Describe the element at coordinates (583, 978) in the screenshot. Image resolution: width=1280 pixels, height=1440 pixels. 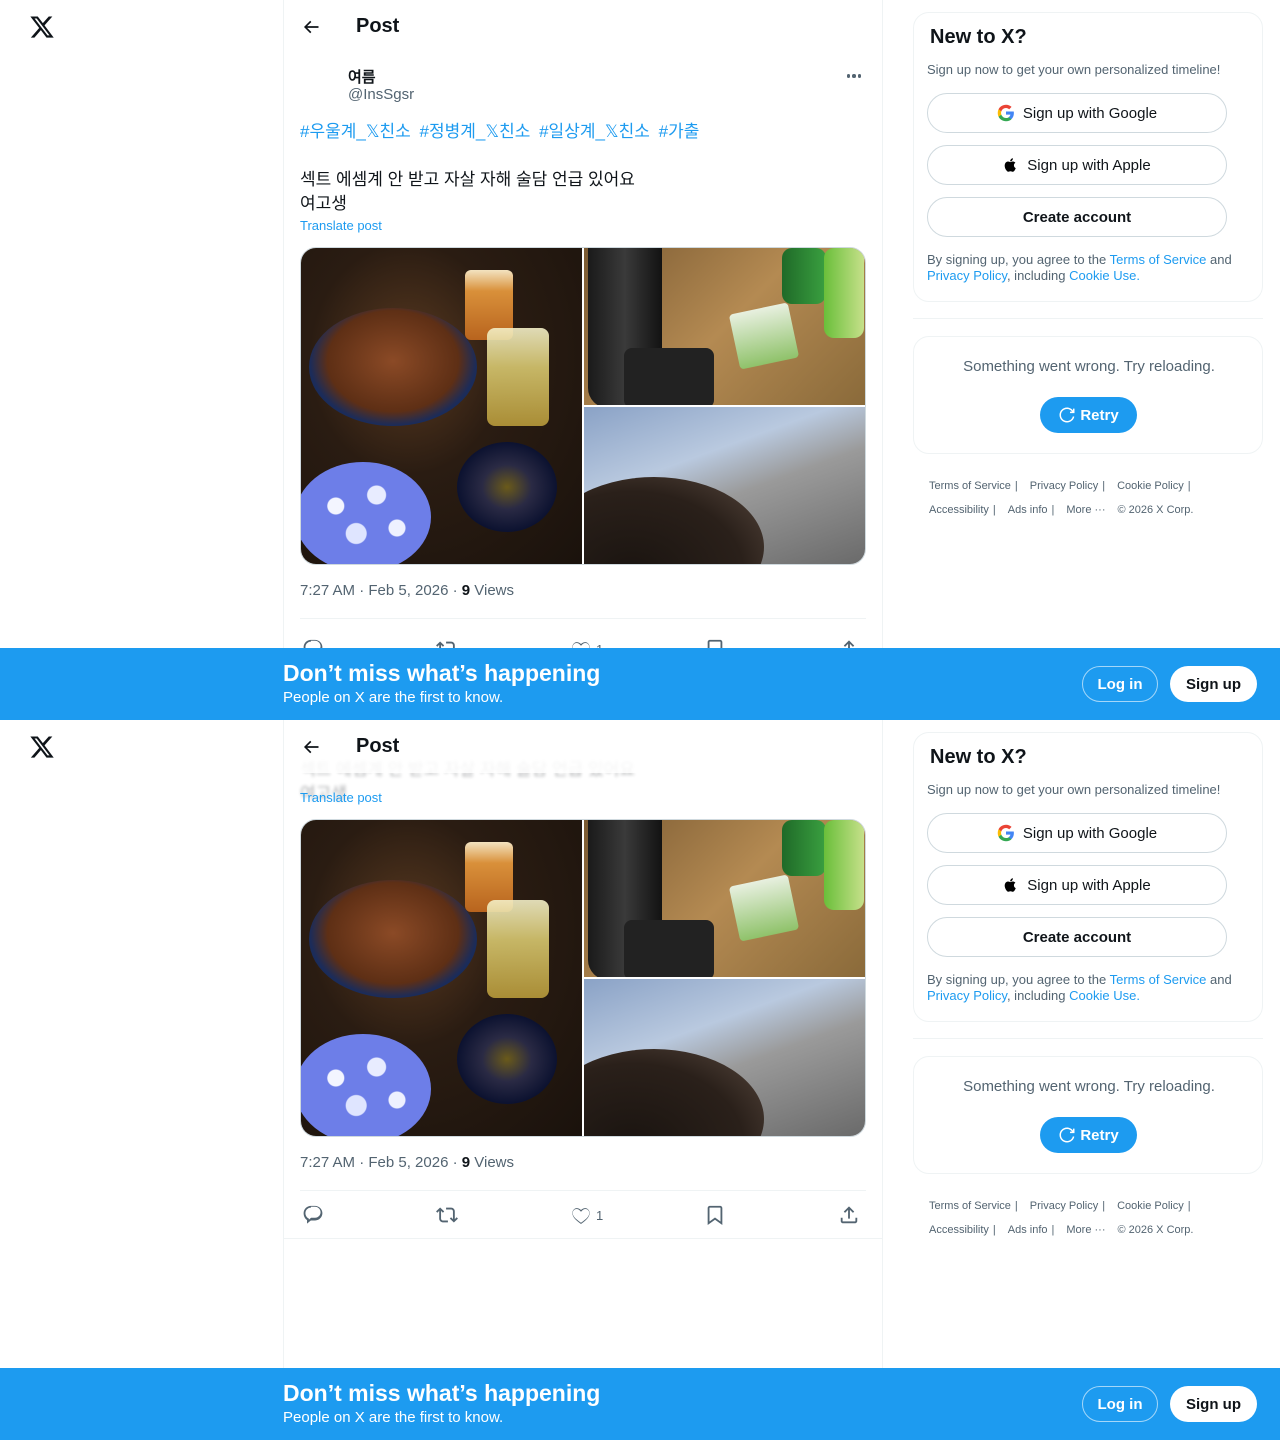
I see `post-media-grid` at that location.